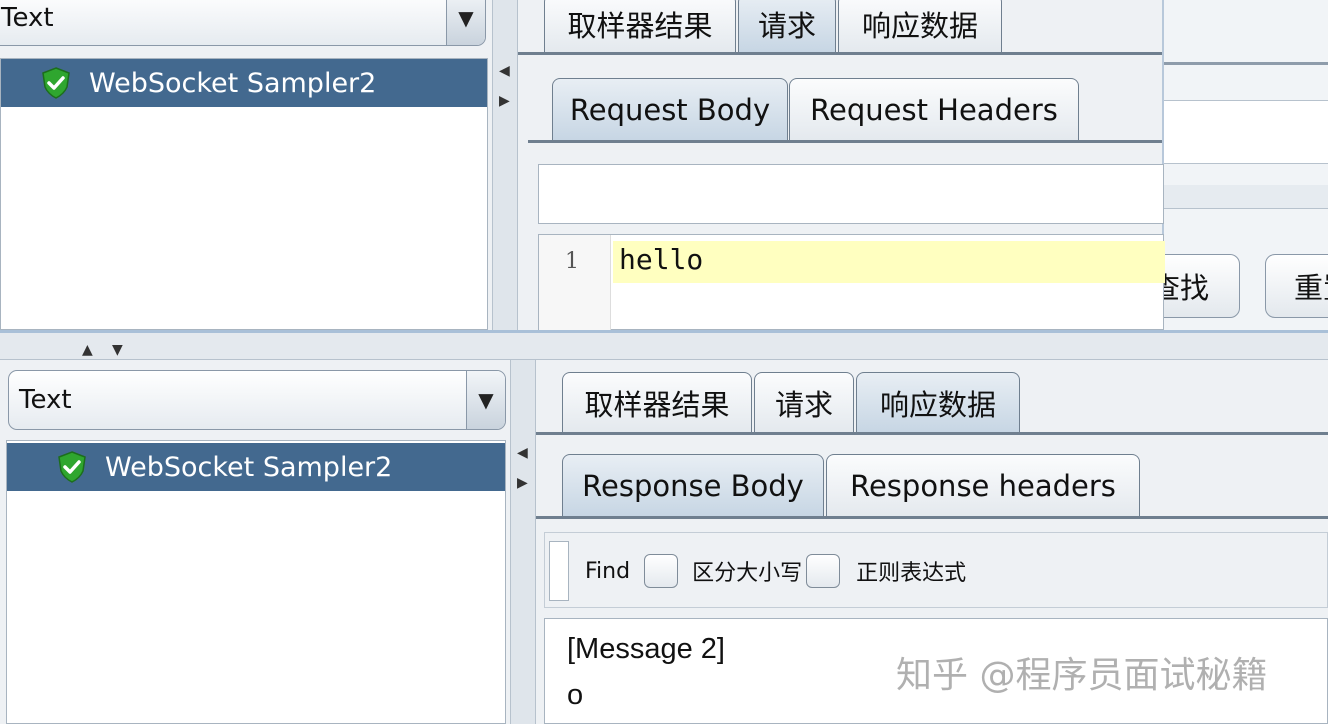 This screenshot has height=724, width=1328. I want to click on reset-button: 重置, so click(1296, 286).